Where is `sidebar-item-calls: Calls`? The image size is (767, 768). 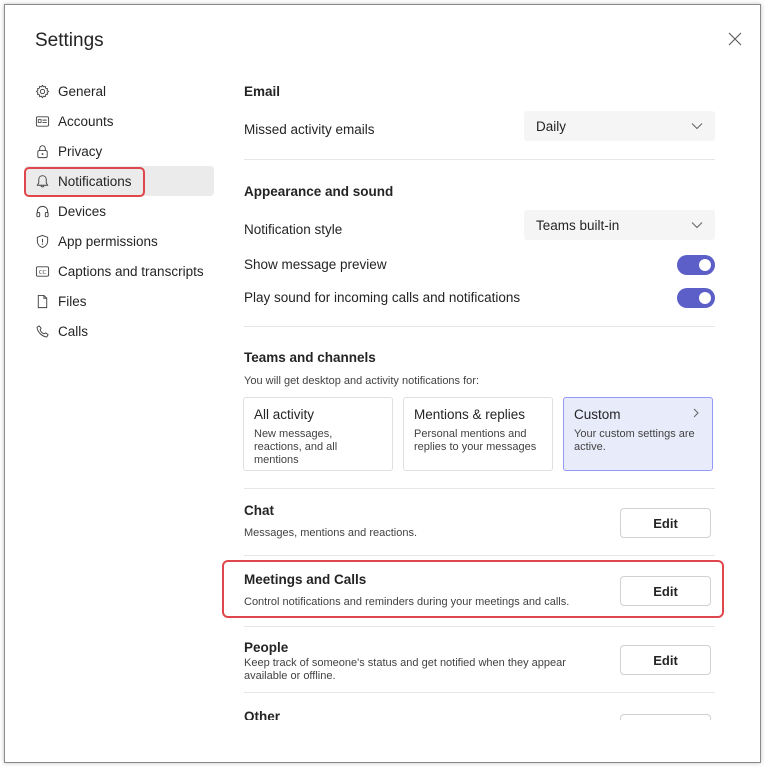 sidebar-item-calls: Calls is located at coordinates (119, 331).